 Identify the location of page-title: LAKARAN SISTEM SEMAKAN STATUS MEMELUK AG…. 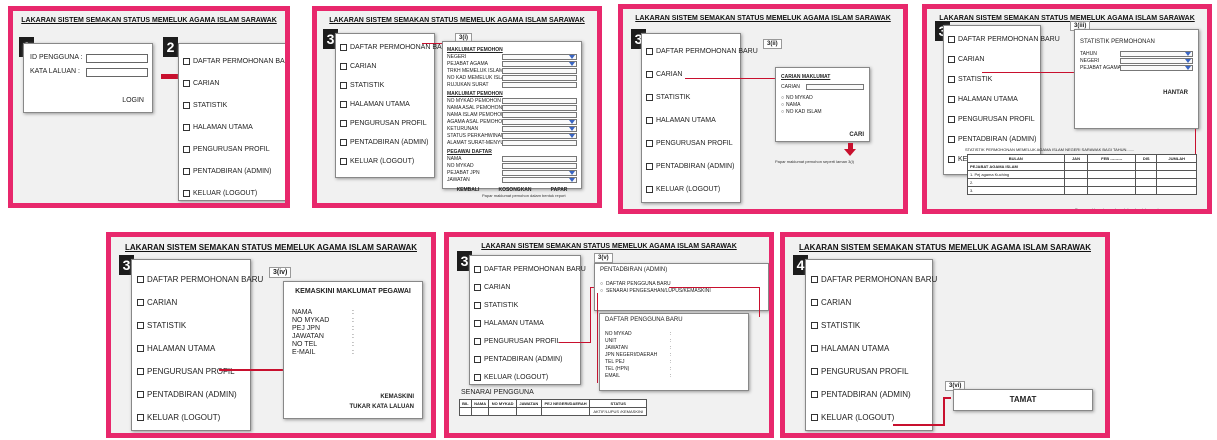
(149, 20).